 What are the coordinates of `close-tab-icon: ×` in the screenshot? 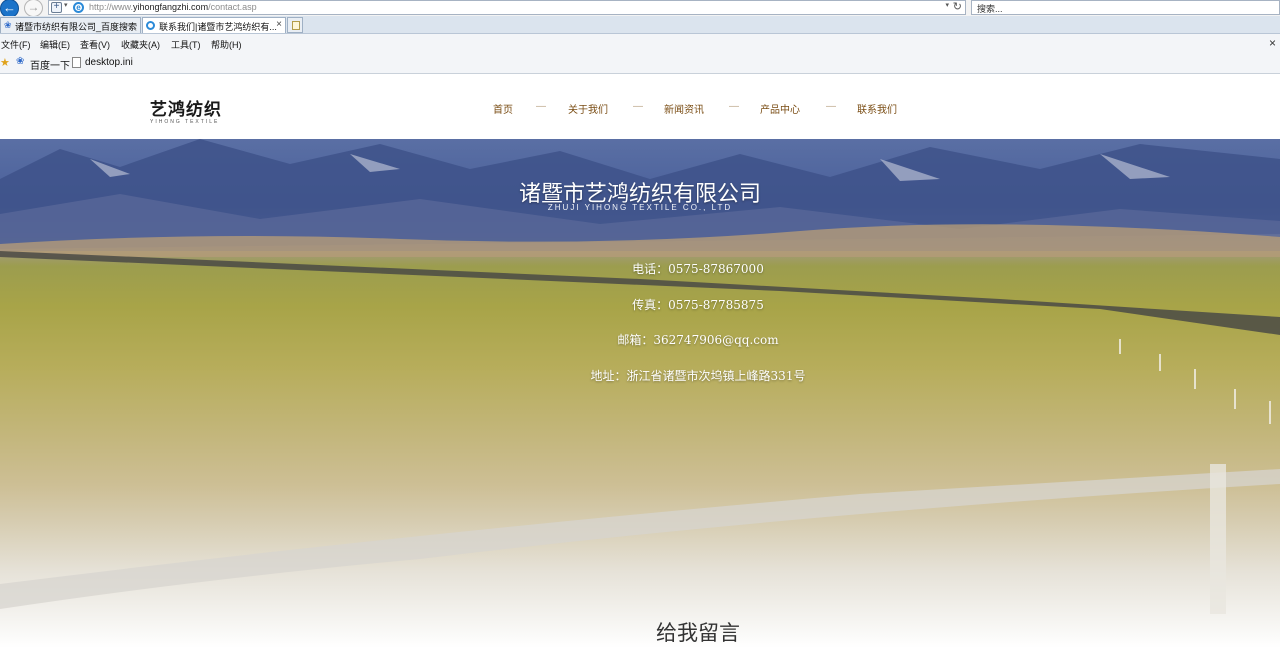 It's located at (279, 24).